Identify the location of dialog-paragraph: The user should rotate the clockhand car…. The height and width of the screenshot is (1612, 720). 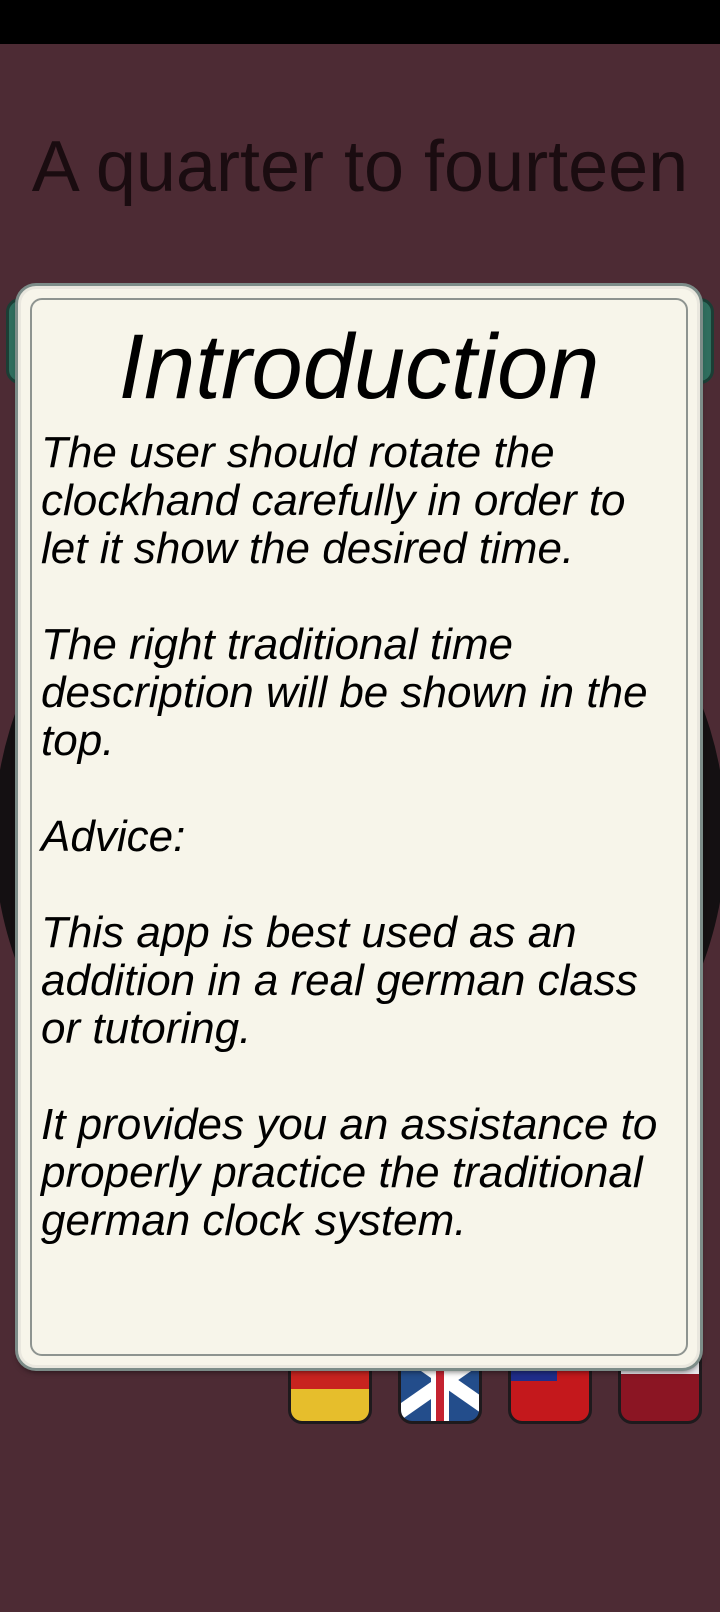
(333, 500).